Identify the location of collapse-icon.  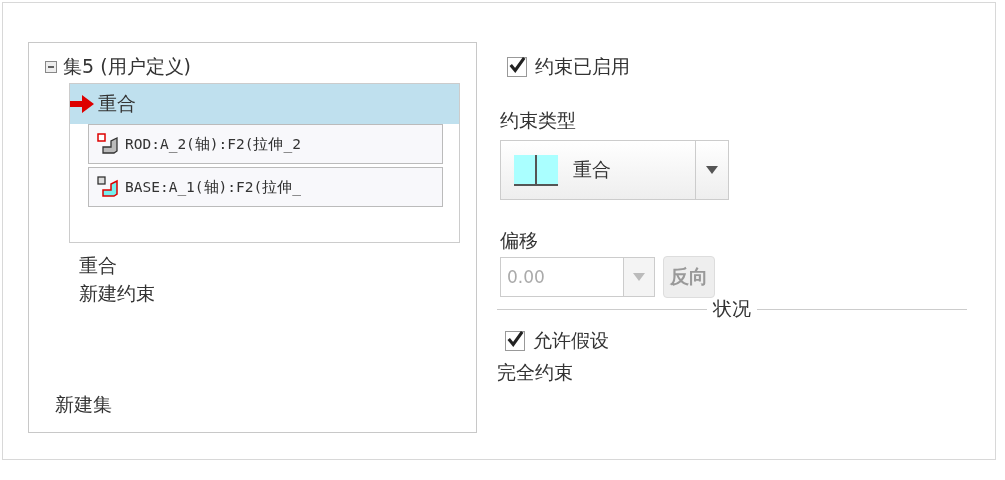
(51, 67).